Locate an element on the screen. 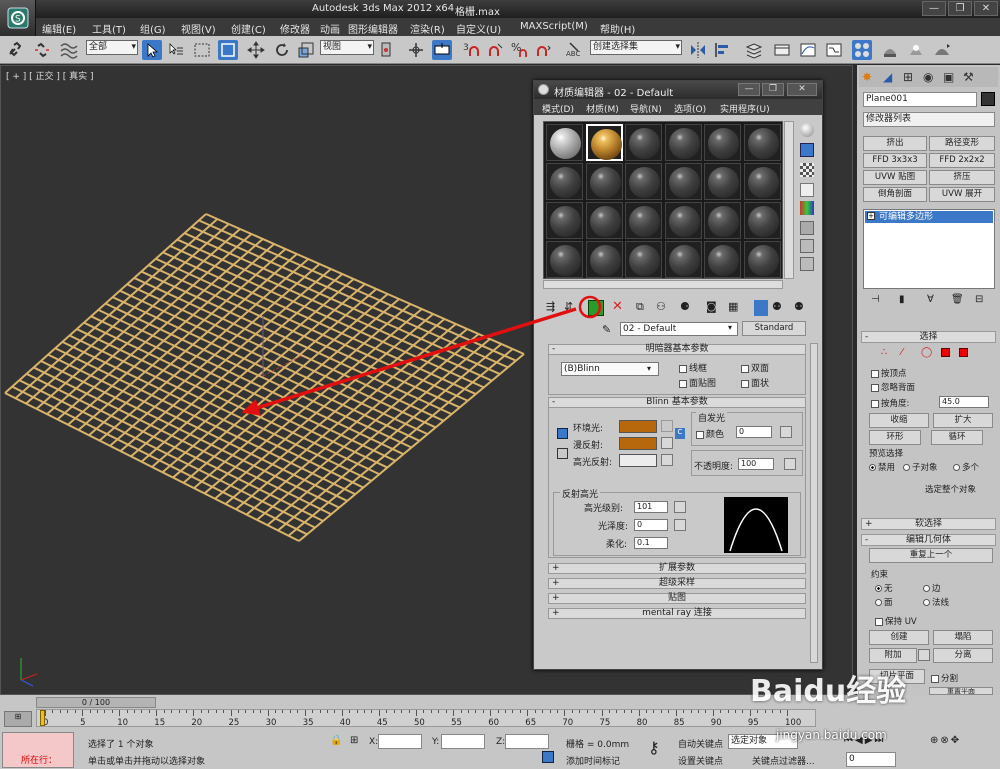 Image resolution: width=1000 pixels, height=769 pixels. y-coord-field is located at coordinates (463, 741).